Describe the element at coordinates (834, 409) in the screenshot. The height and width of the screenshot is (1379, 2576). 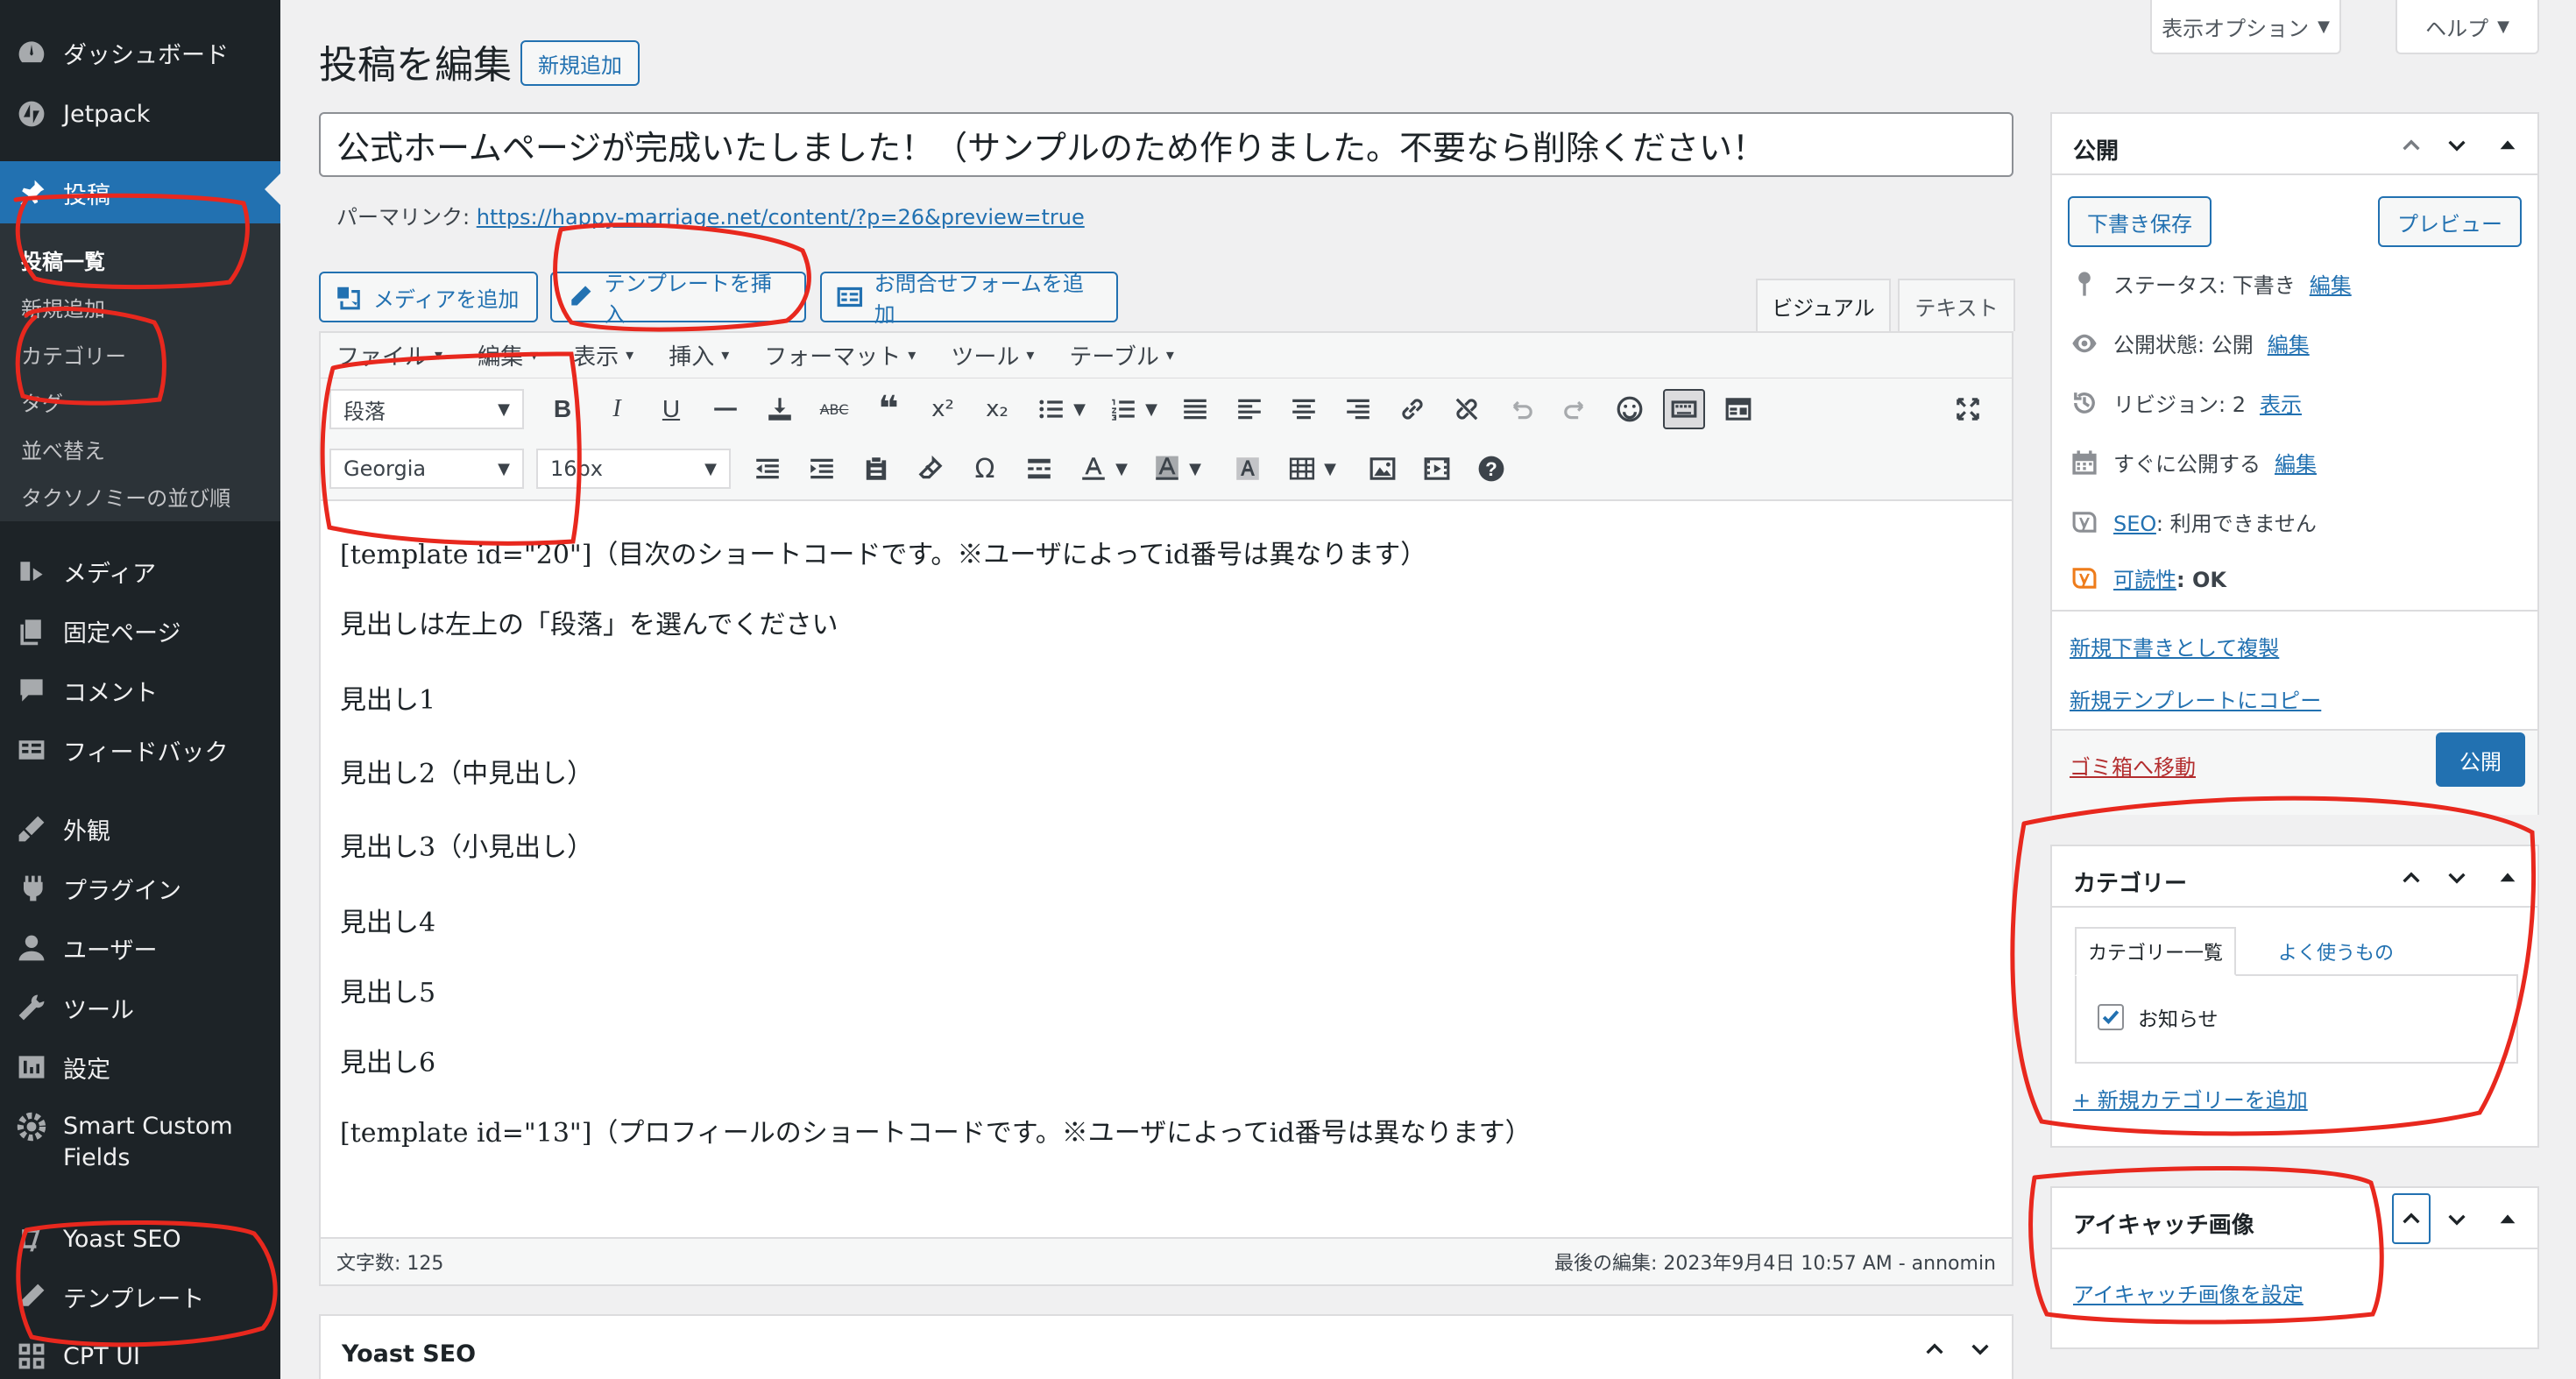
I see `strikethrough-button: ABC` at that location.